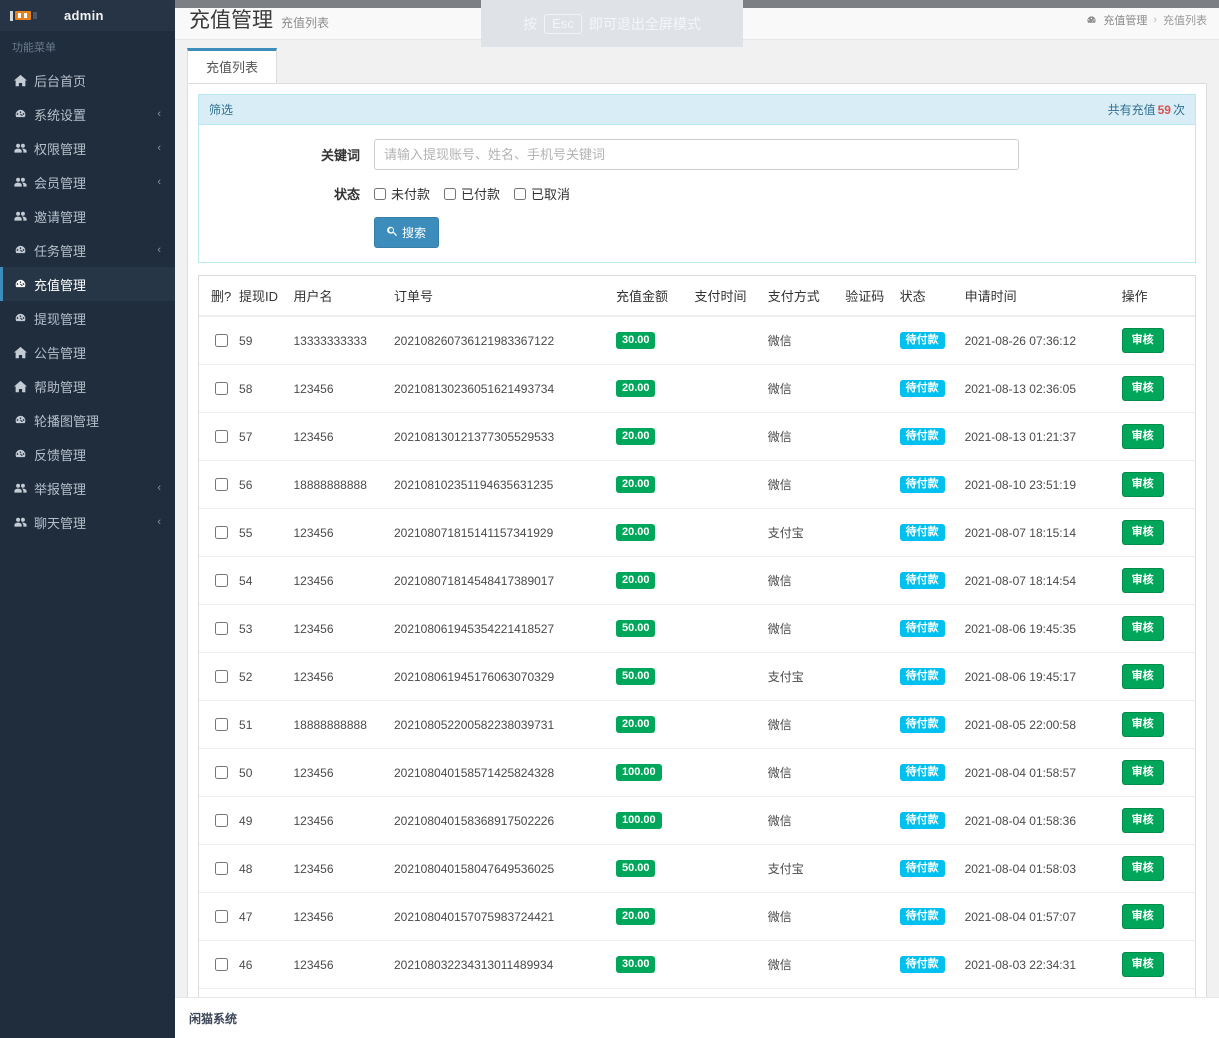 This screenshot has height=1038, width=1219. I want to click on esc-key: Esc, so click(563, 23).